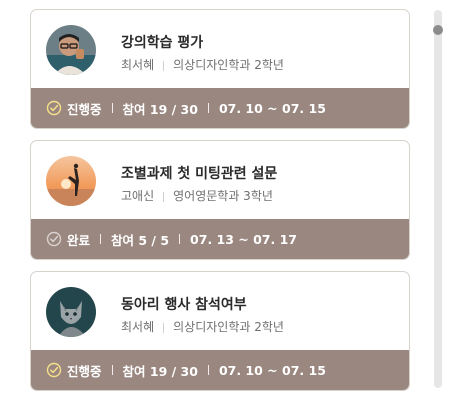  Describe the element at coordinates (162, 43) in the screenshot. I see `survey-title: 강의학습 평가` at that location.